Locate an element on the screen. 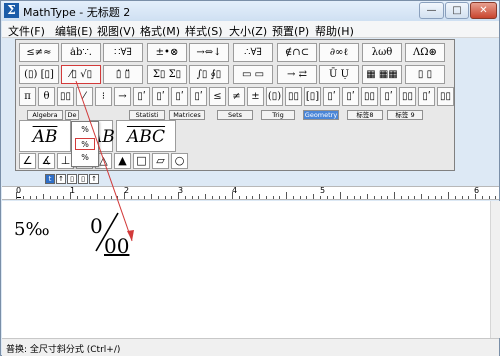  small-bar-button-10: ▯ʹ is located at coordinates (198, 96).